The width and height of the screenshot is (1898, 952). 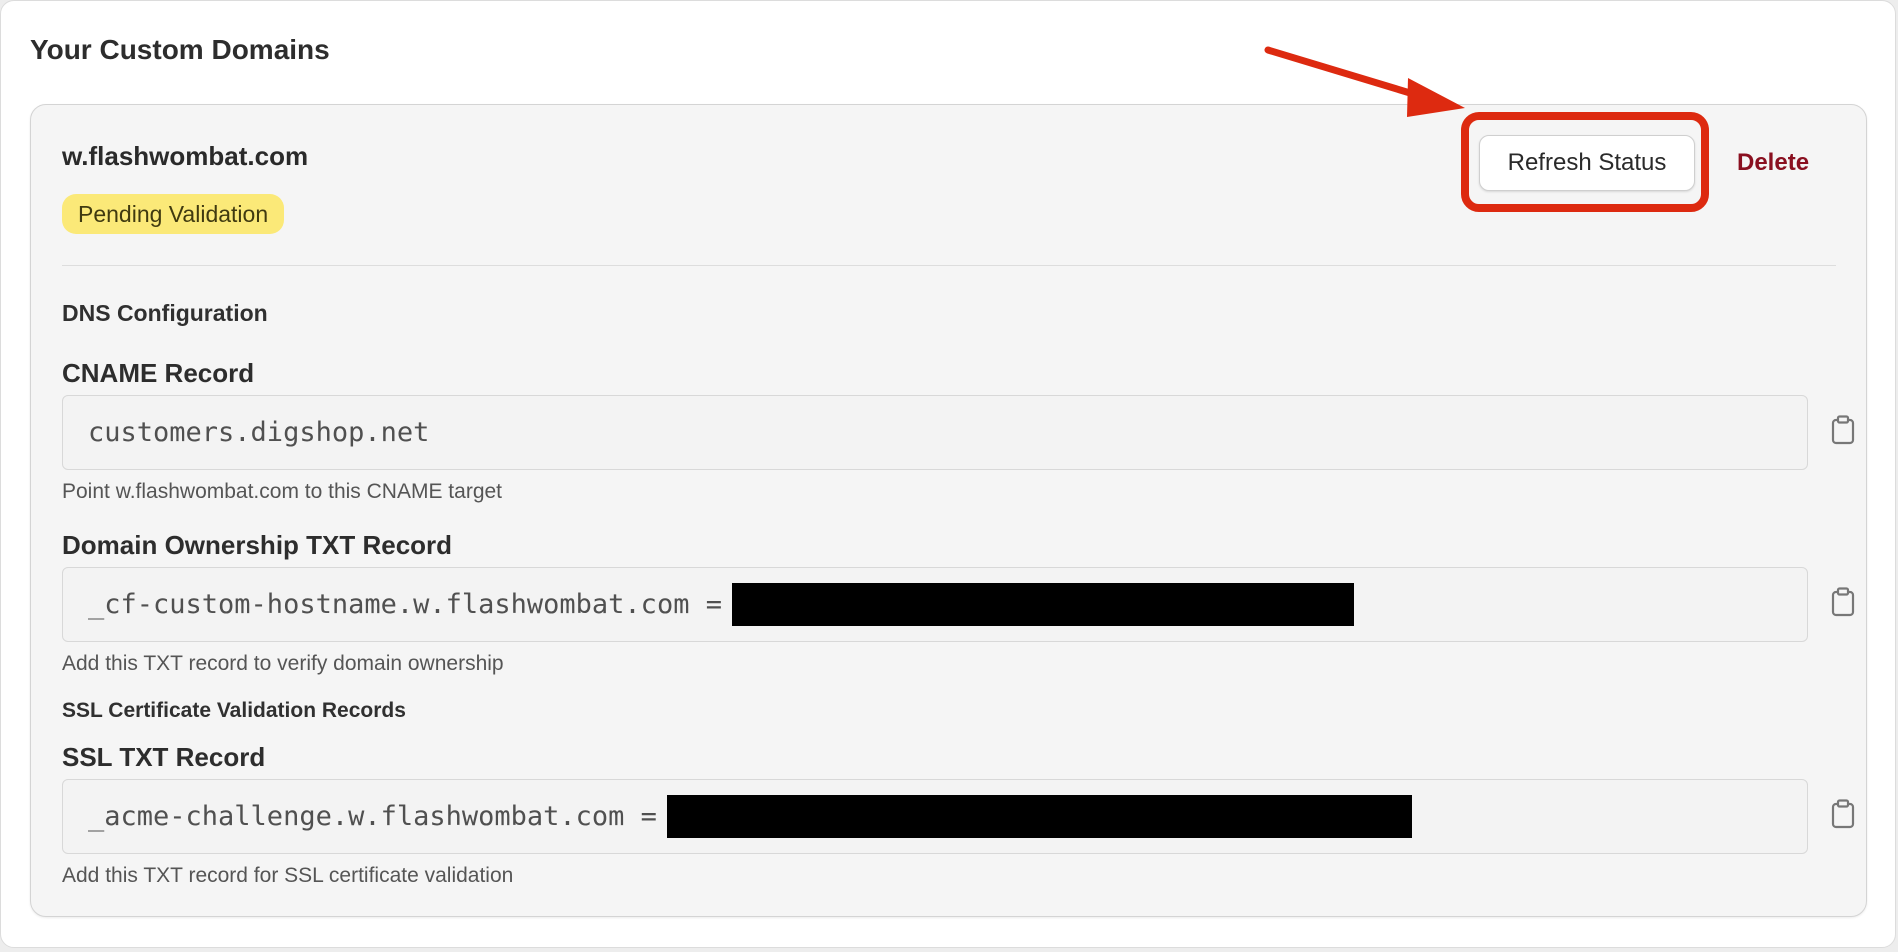 What do you see at coordinates (935, 432) in the screenshot?
I see `cname-record-field: customers.digshop.net` at bounding box center [935, 432].